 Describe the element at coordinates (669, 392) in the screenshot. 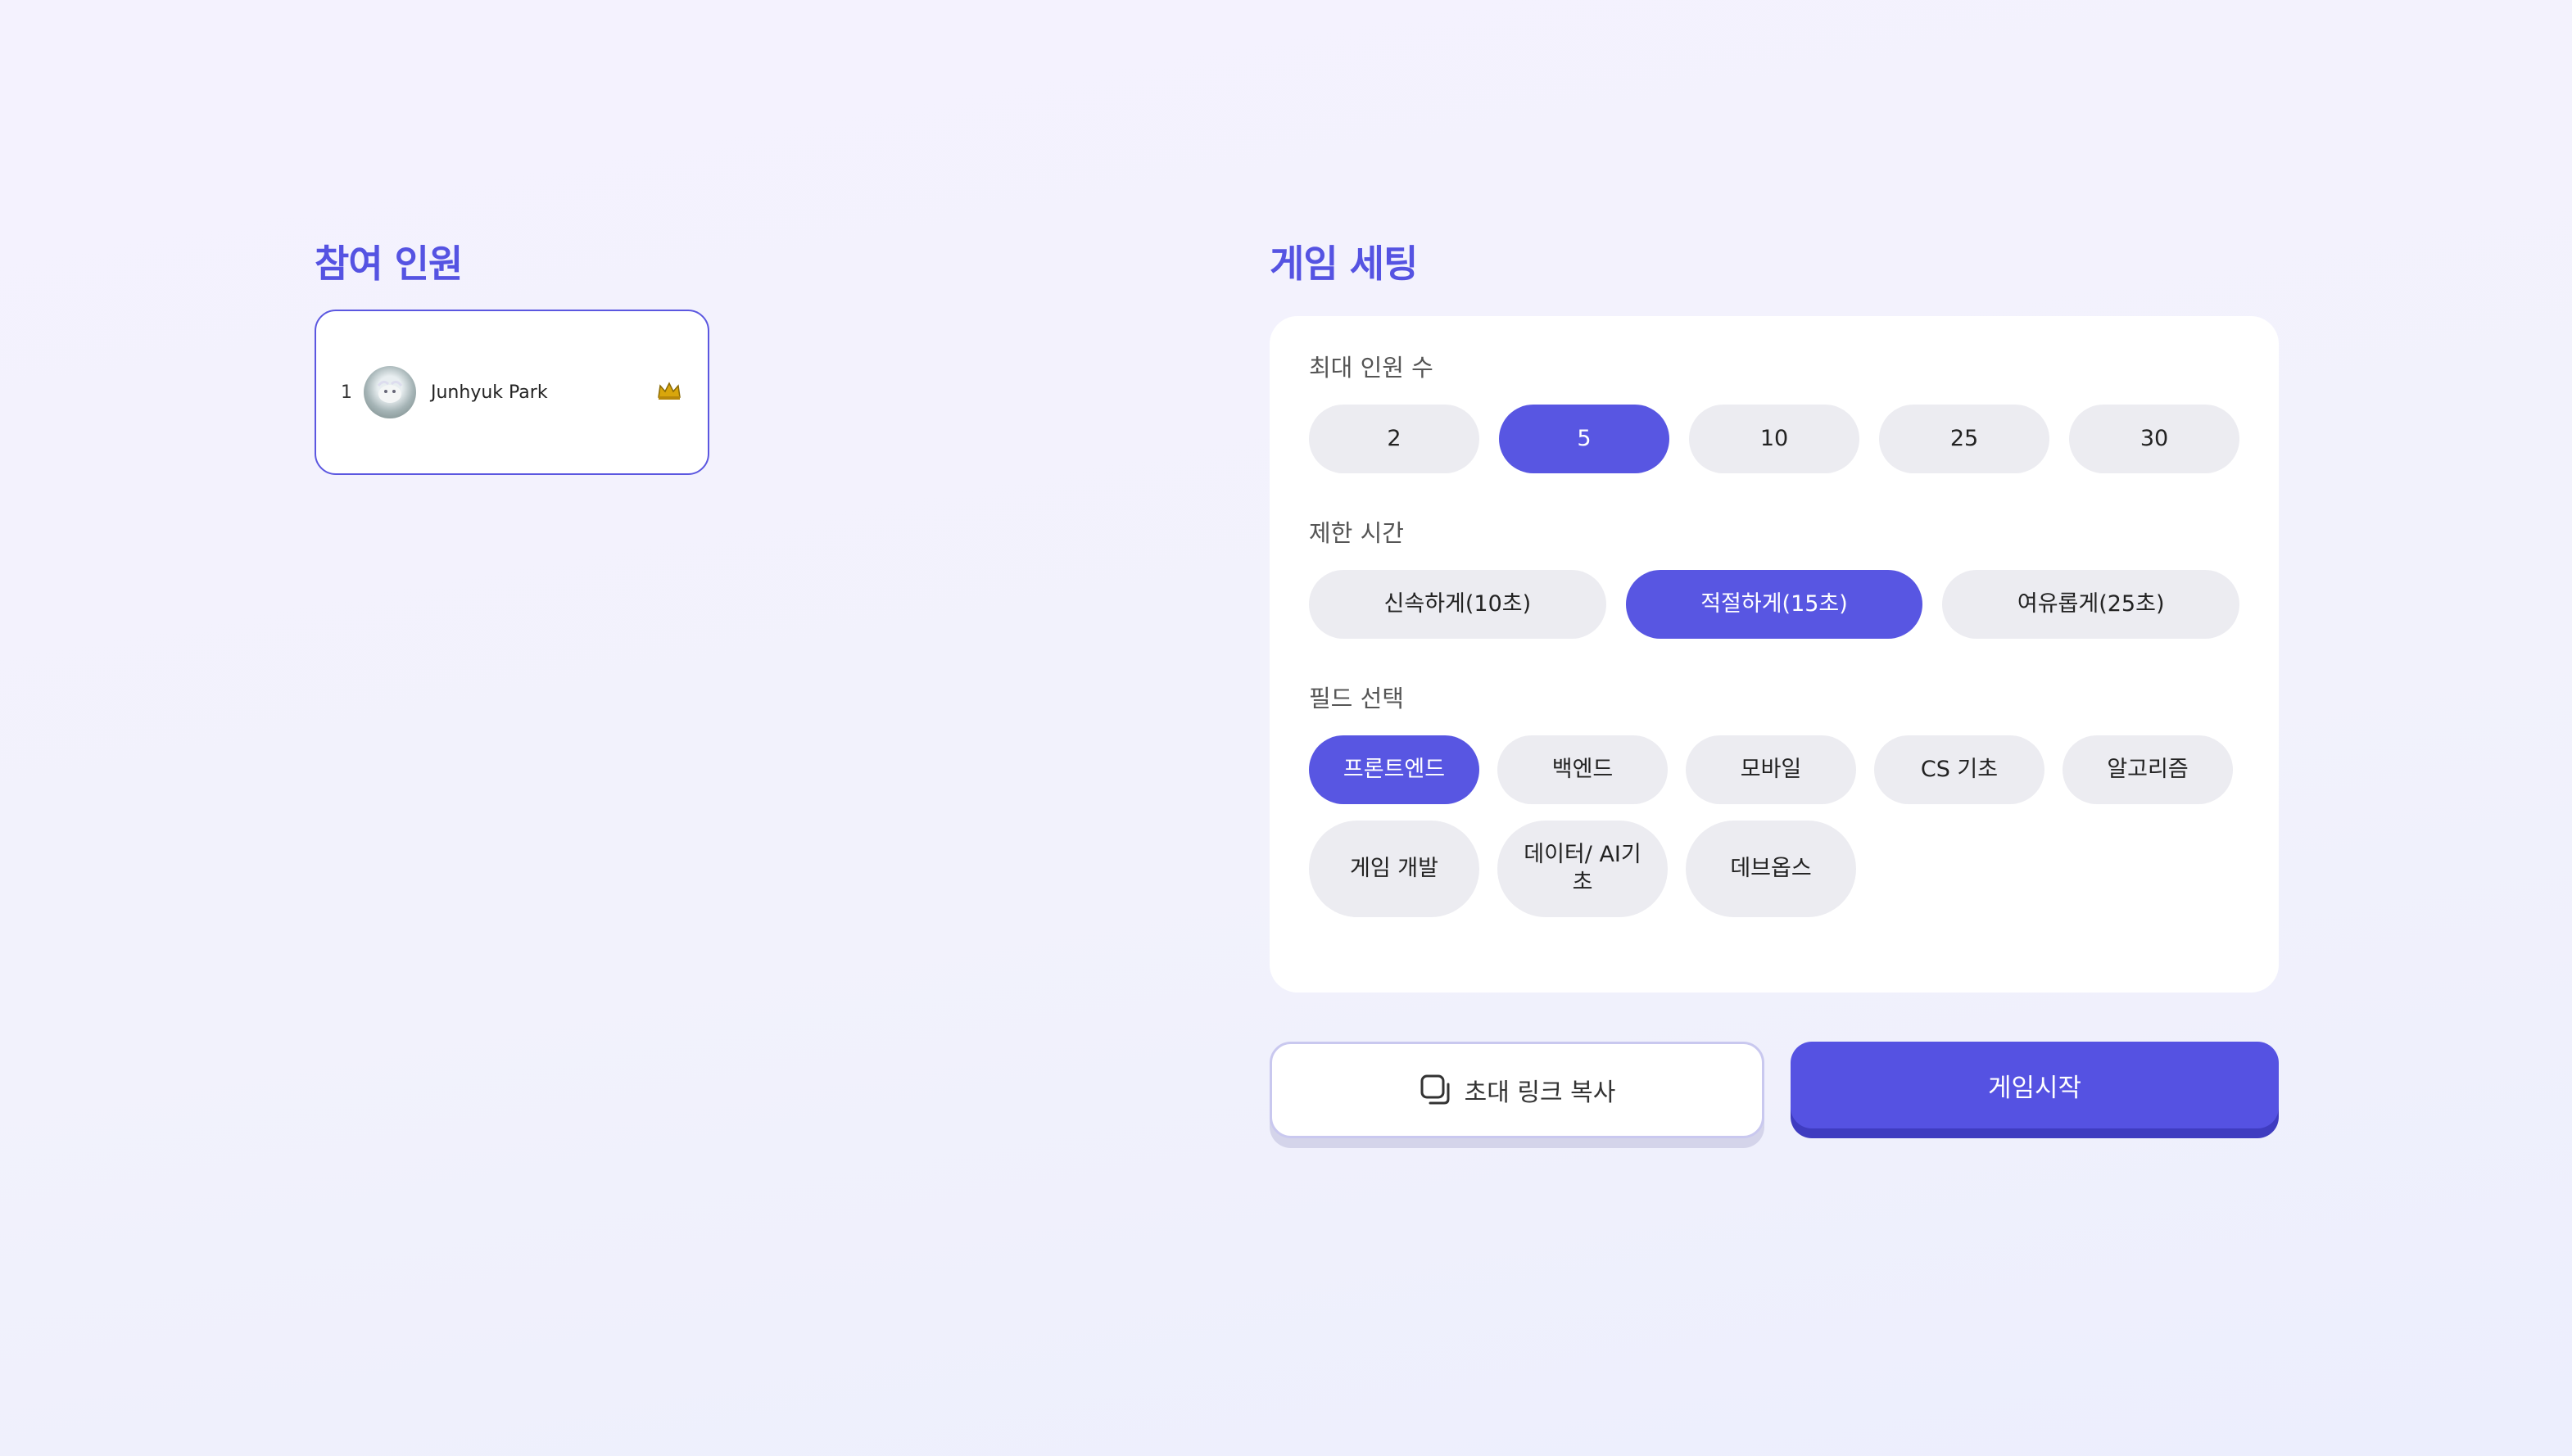

I see `crown-icon` at that location.